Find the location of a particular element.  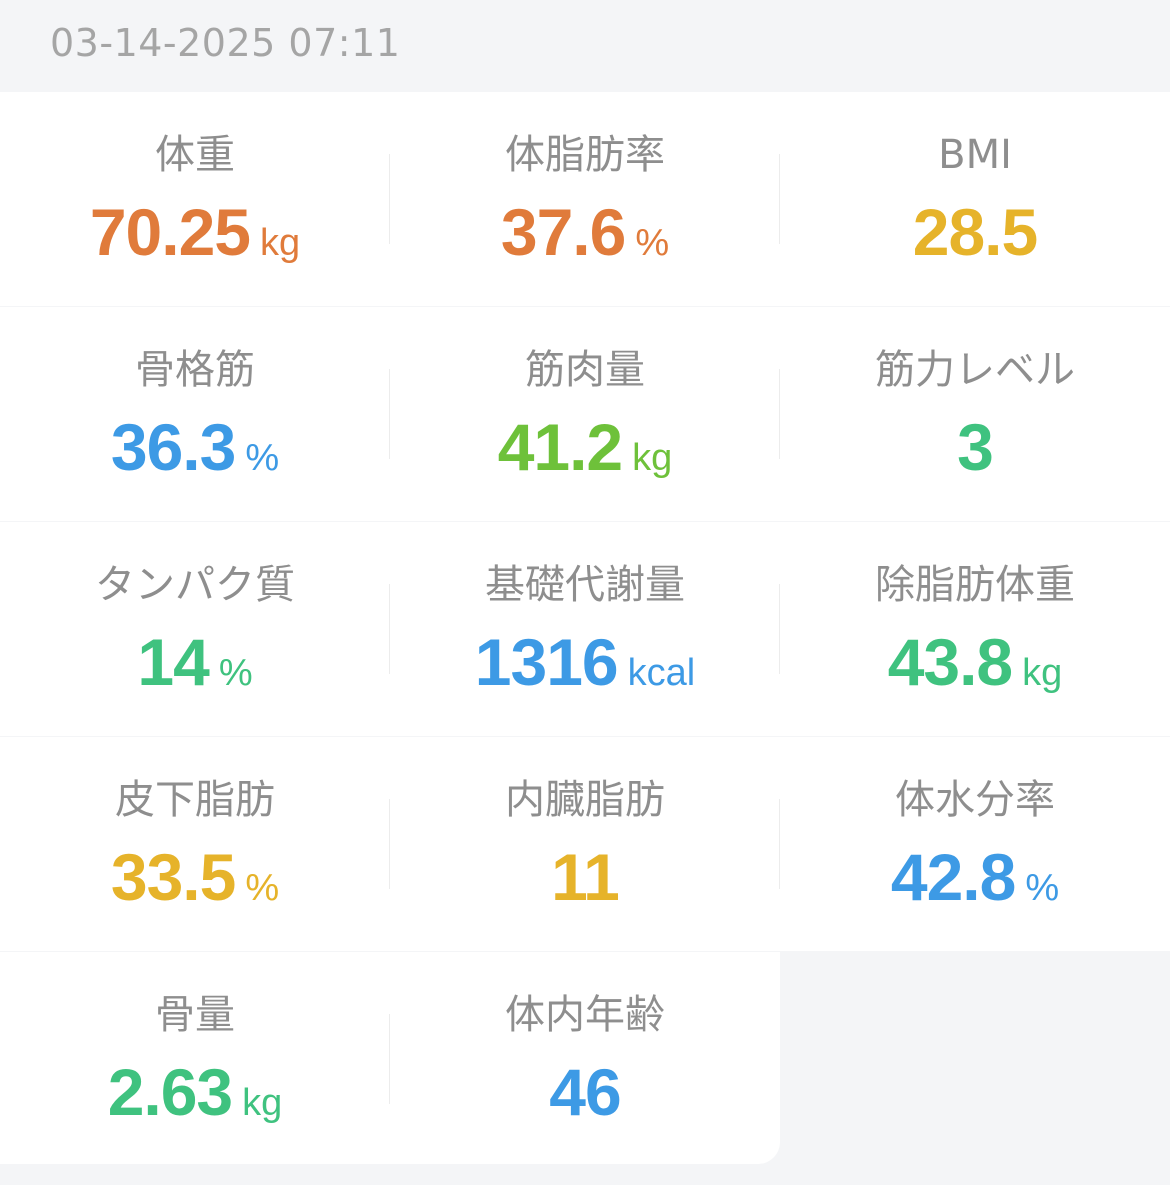

metric-value: 46 is located at coordinates (585, 1092).